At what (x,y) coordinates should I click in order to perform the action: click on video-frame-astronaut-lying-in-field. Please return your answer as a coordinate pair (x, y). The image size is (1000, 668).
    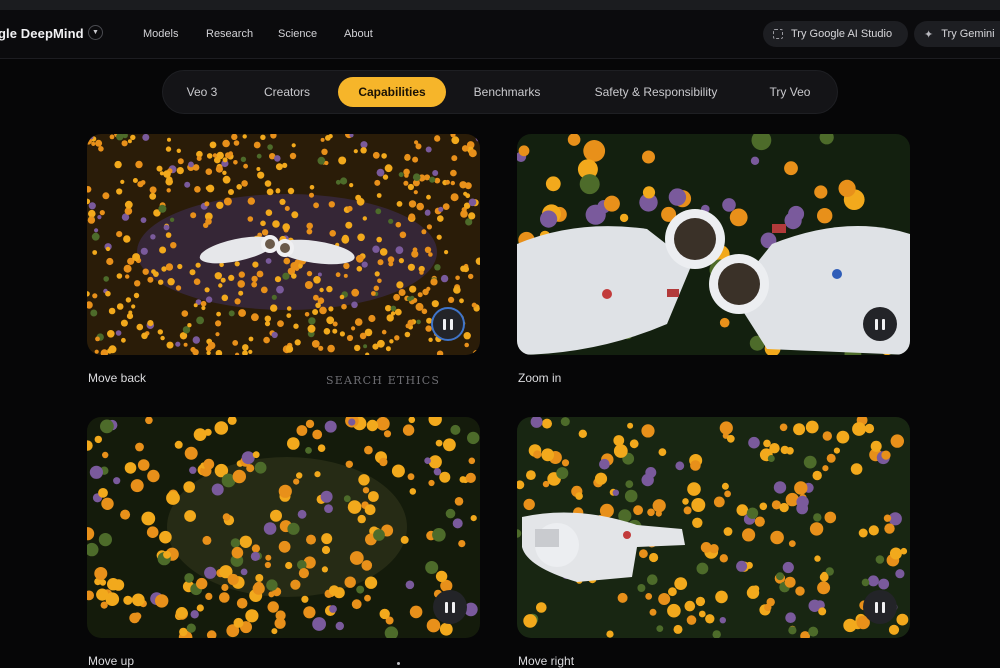
    Looking at the image, I should click on (713, 527).